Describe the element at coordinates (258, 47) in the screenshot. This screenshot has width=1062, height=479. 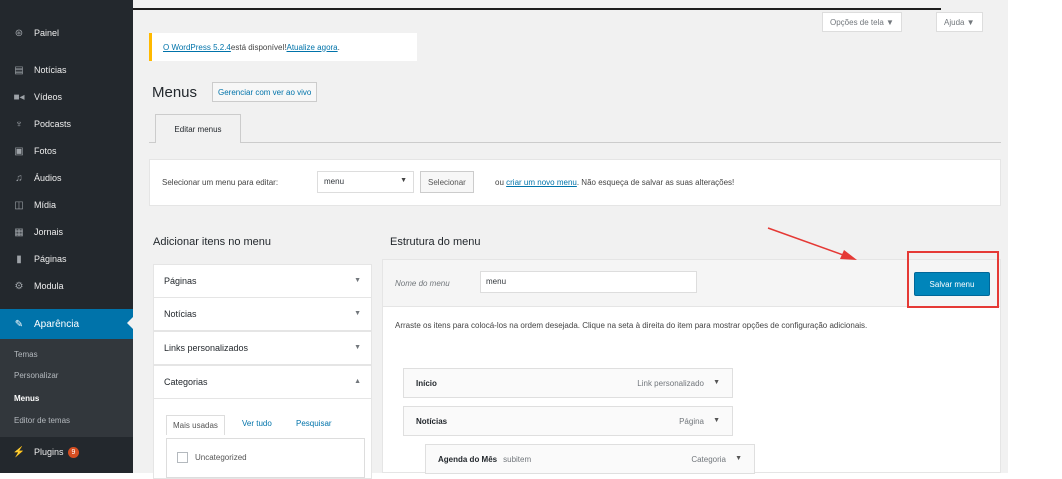
I see `notice-text: está disponível!` at that location.